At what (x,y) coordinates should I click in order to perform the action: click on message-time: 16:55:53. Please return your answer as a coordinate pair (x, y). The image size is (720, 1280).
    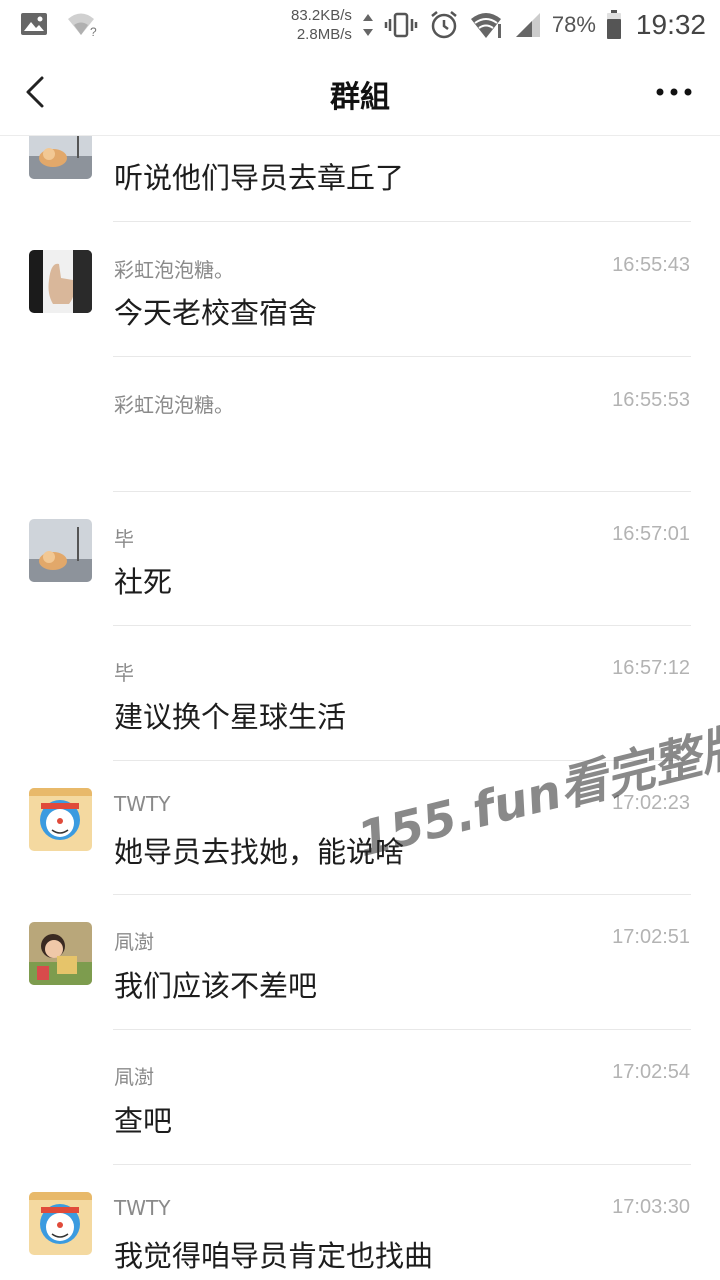
    Looking at the image, I should click on (651, 400).